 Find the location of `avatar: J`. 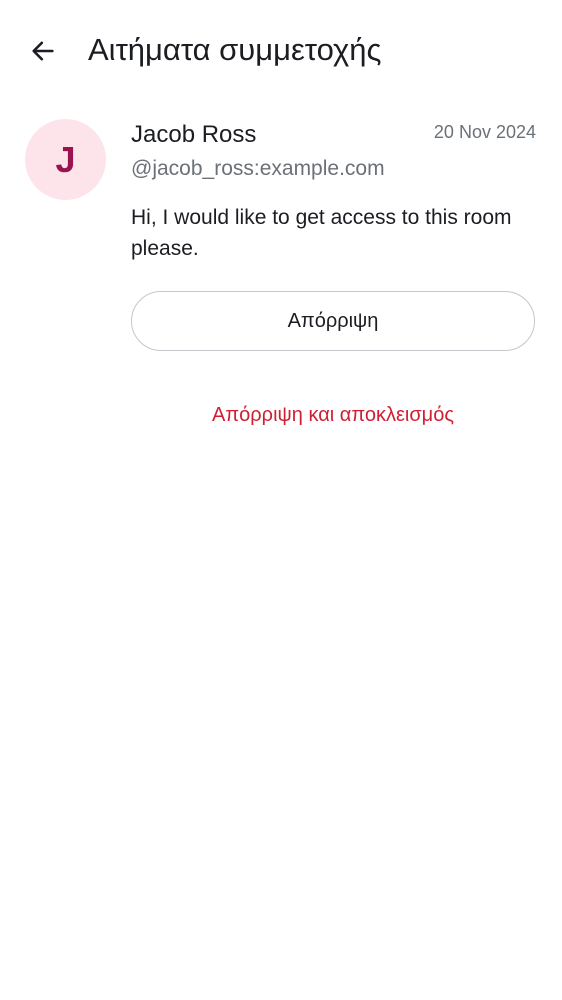

avatar: J is located at coordinates (65, 159).